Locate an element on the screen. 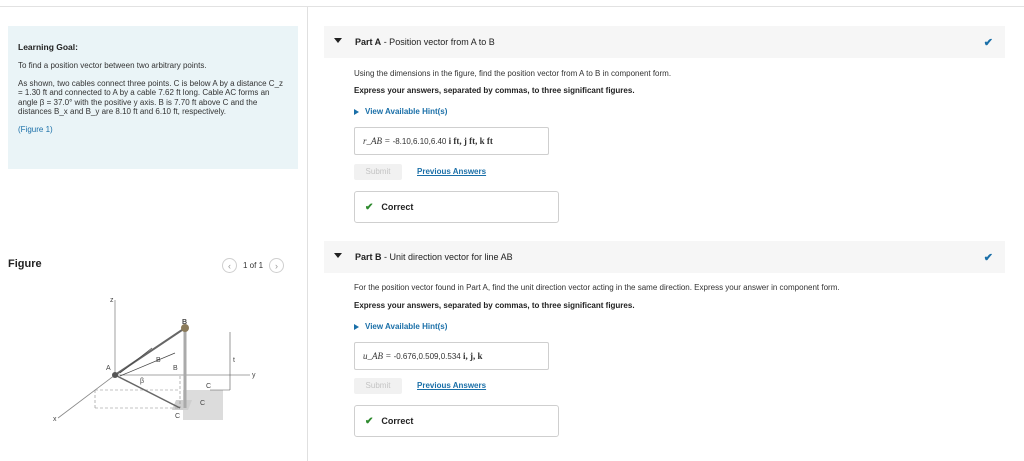 This screenshot has height=461, width=1024. part-b-answer: u_AB = -0.676,0.509,0.534 i, j, k is located at coordinates (451, 356).